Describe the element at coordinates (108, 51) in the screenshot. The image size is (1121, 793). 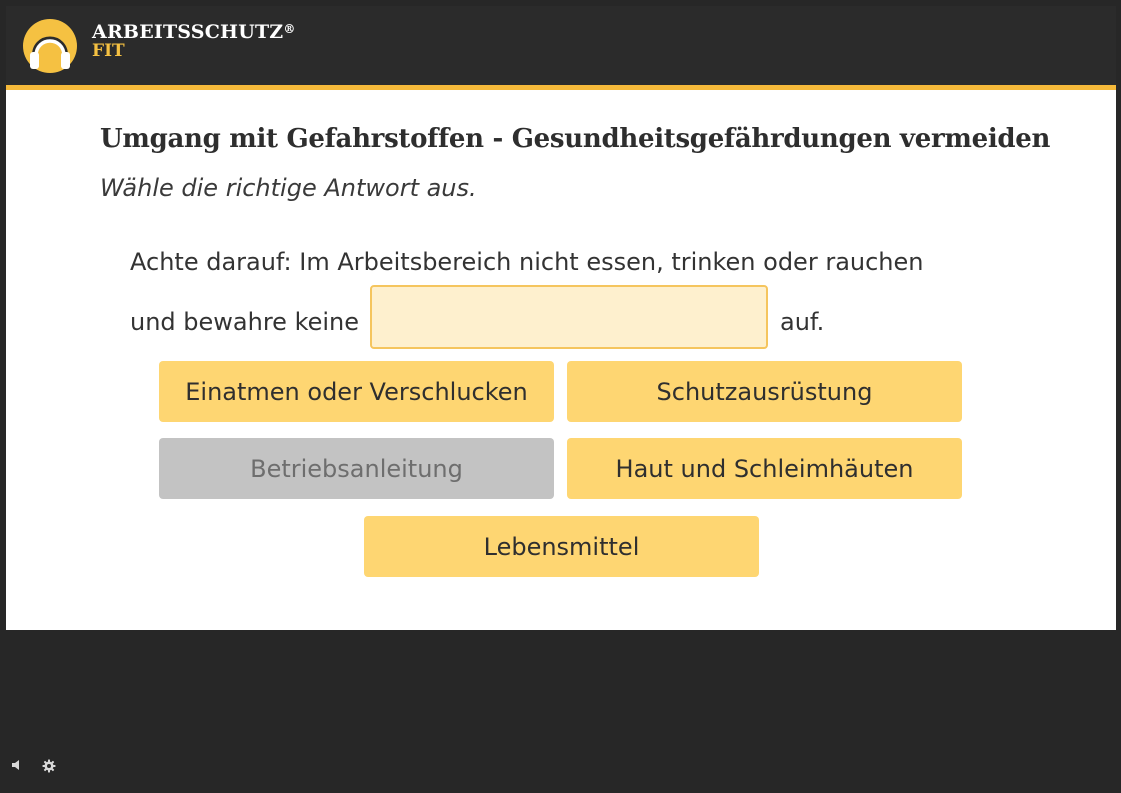
I see `brand-subname: FIT` at that location.